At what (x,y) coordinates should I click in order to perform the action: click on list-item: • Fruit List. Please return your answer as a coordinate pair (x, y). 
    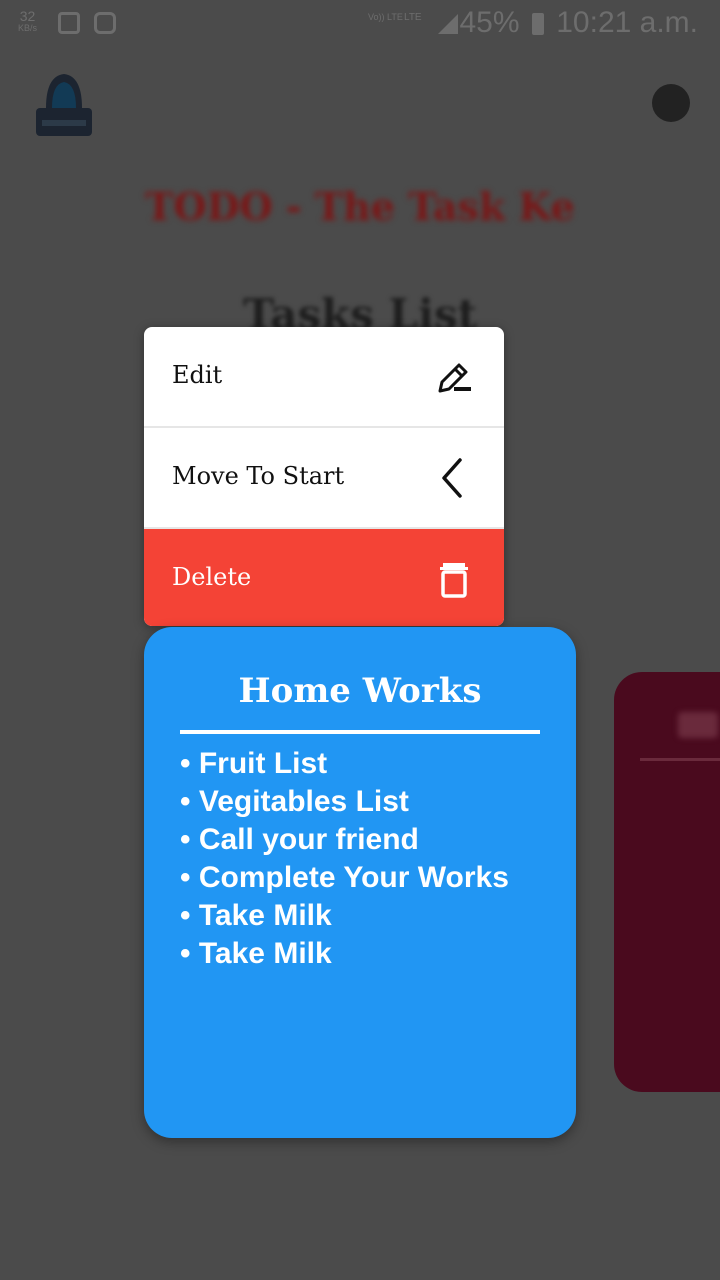
    Looking at the image, I should click on (254, 763).